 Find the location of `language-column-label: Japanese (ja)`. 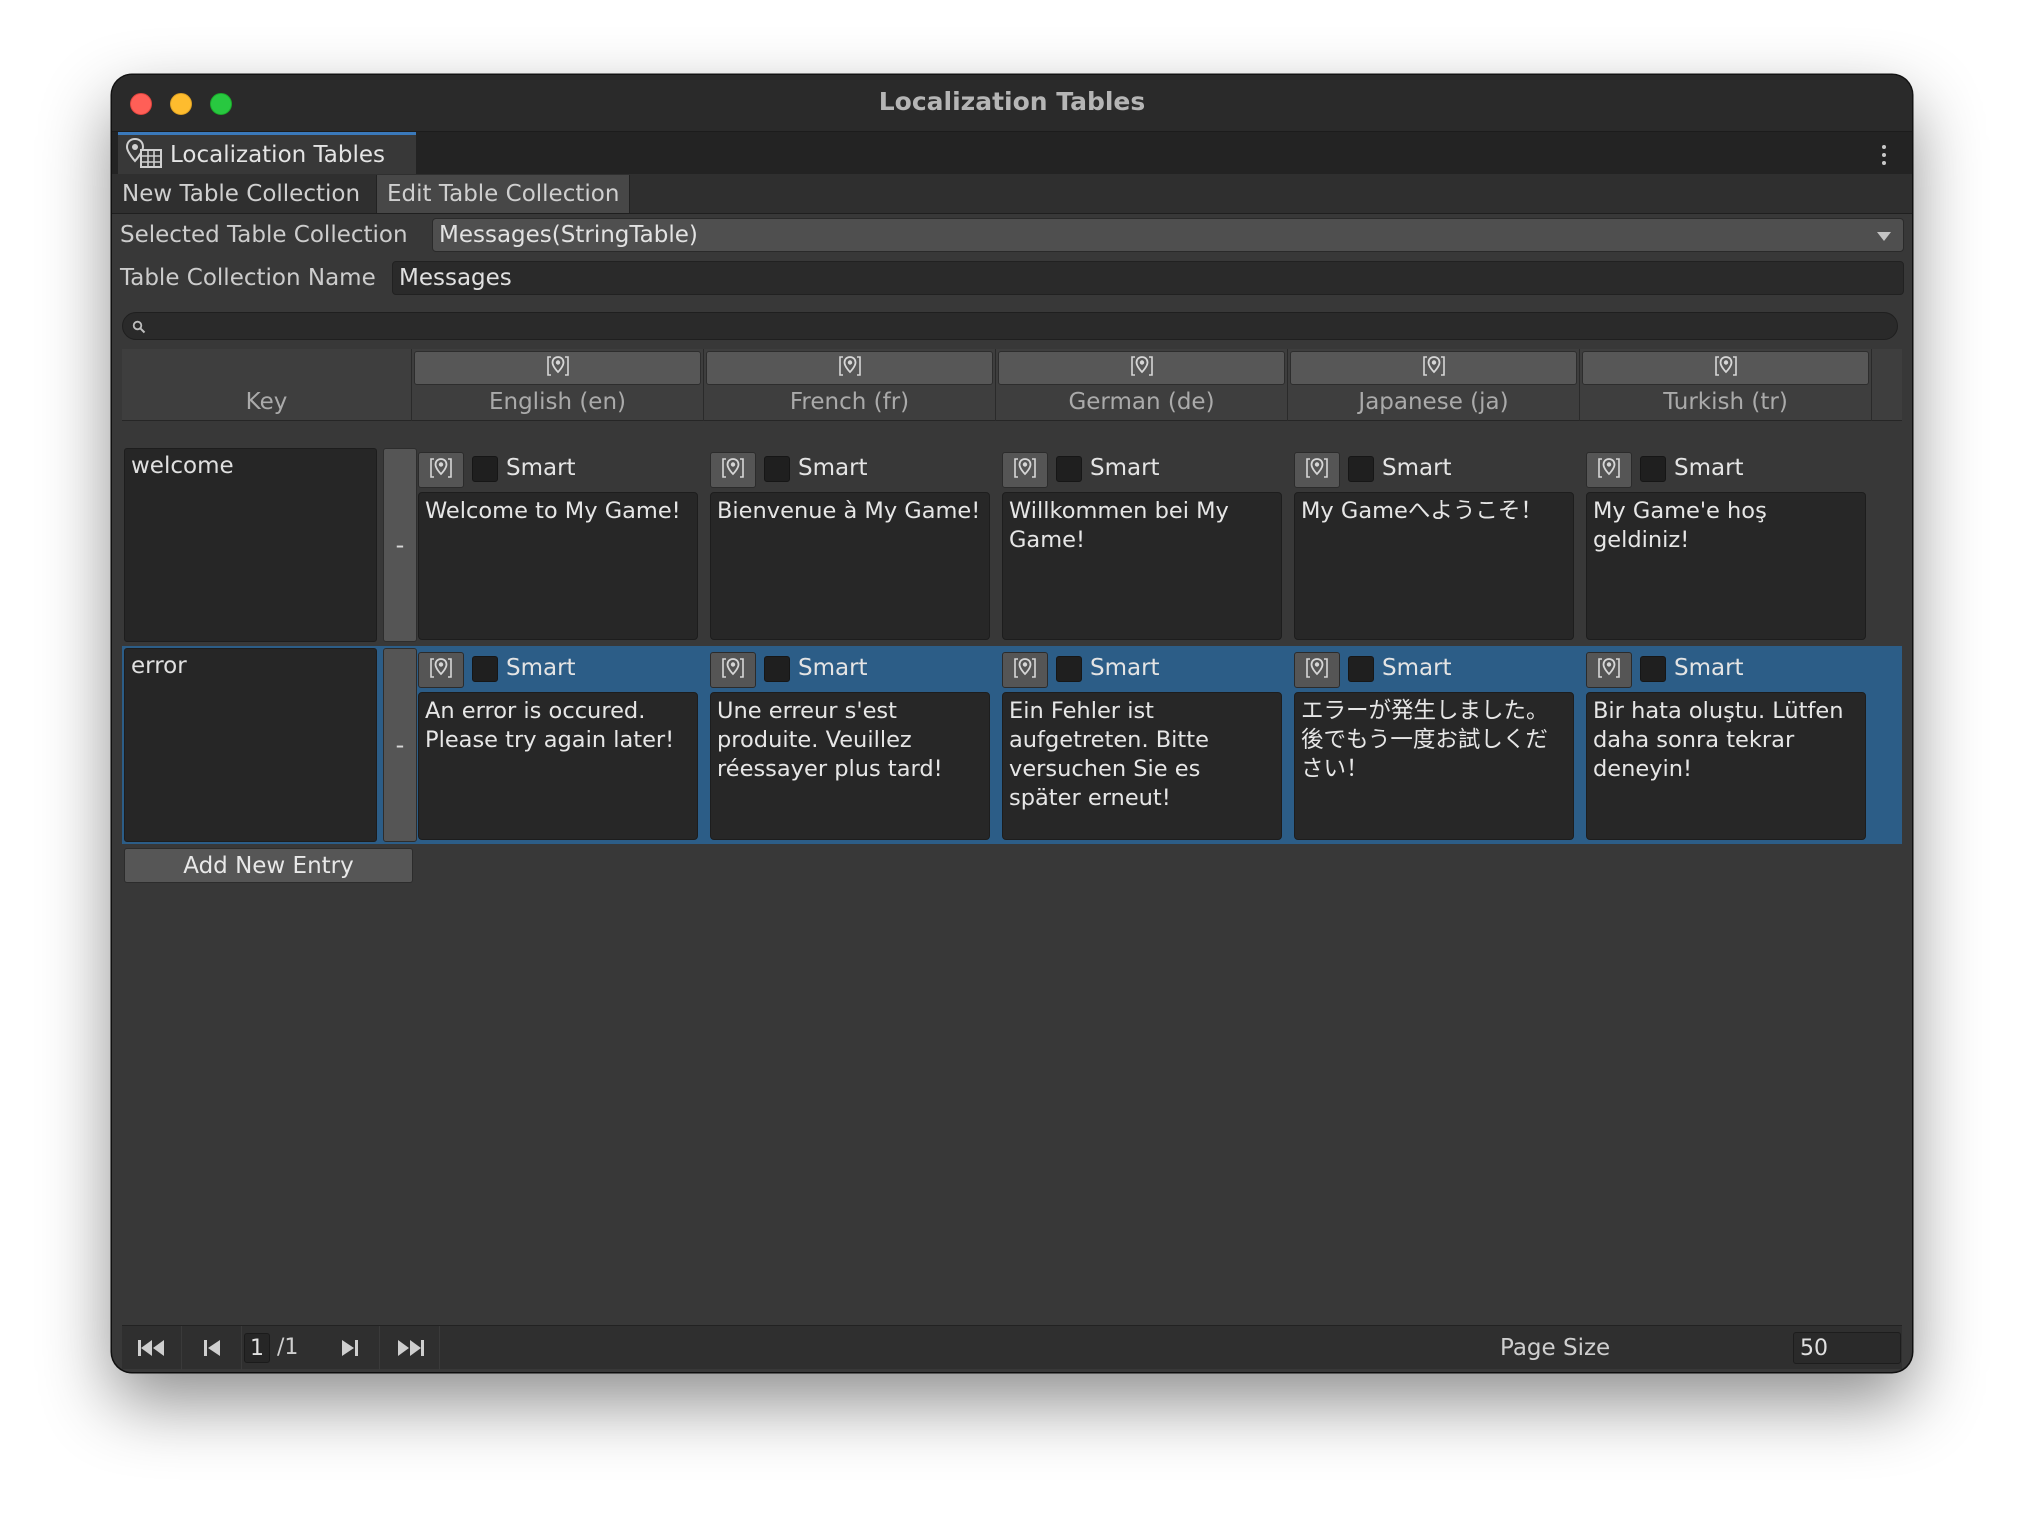

language-column-label: Japanese (ja) is located at coordinates (1433, 402).